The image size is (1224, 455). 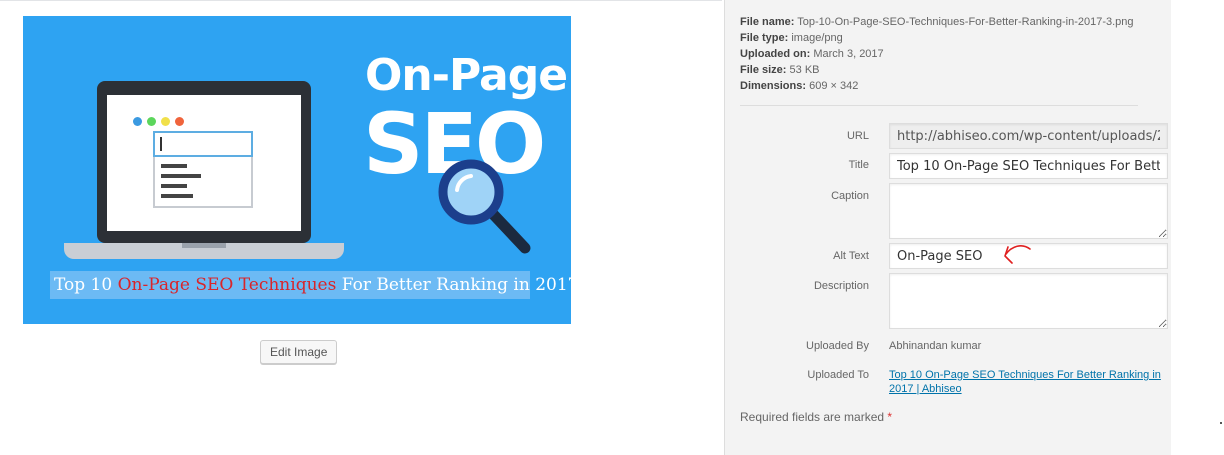 I want to click on required-text: Required fields are marked, so click(x=814, y=417).